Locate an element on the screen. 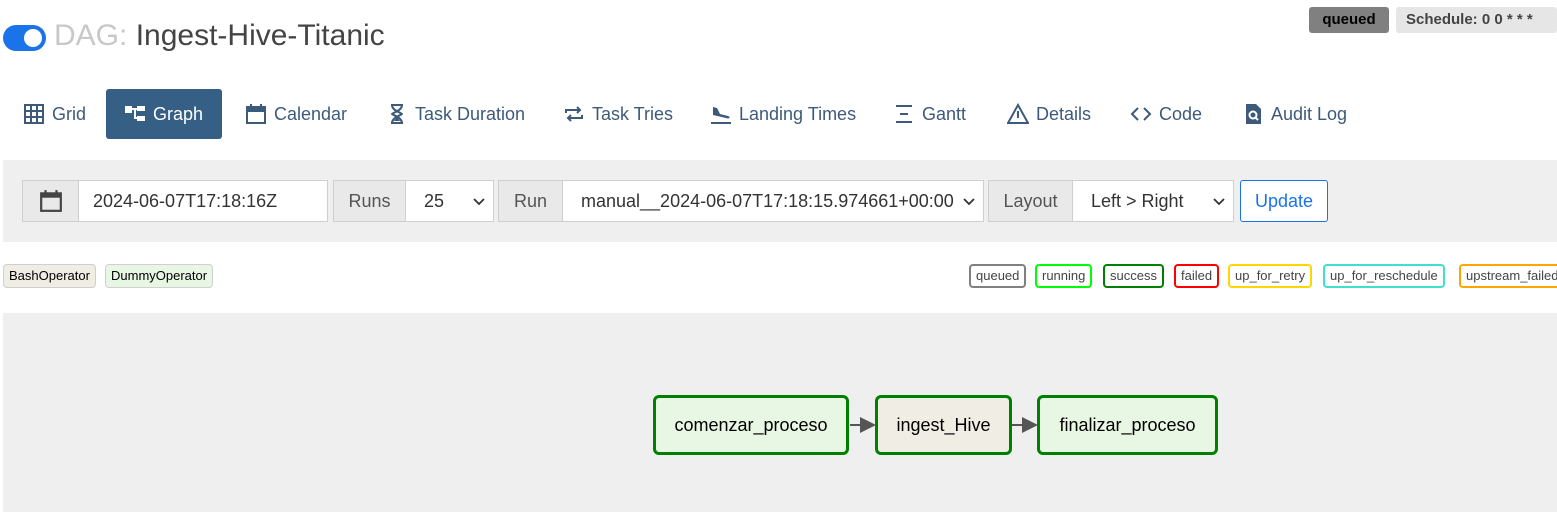  run-select: manual__2024-06-07T17:18:15.974661+00:00 is located at coordinates (773, 201).